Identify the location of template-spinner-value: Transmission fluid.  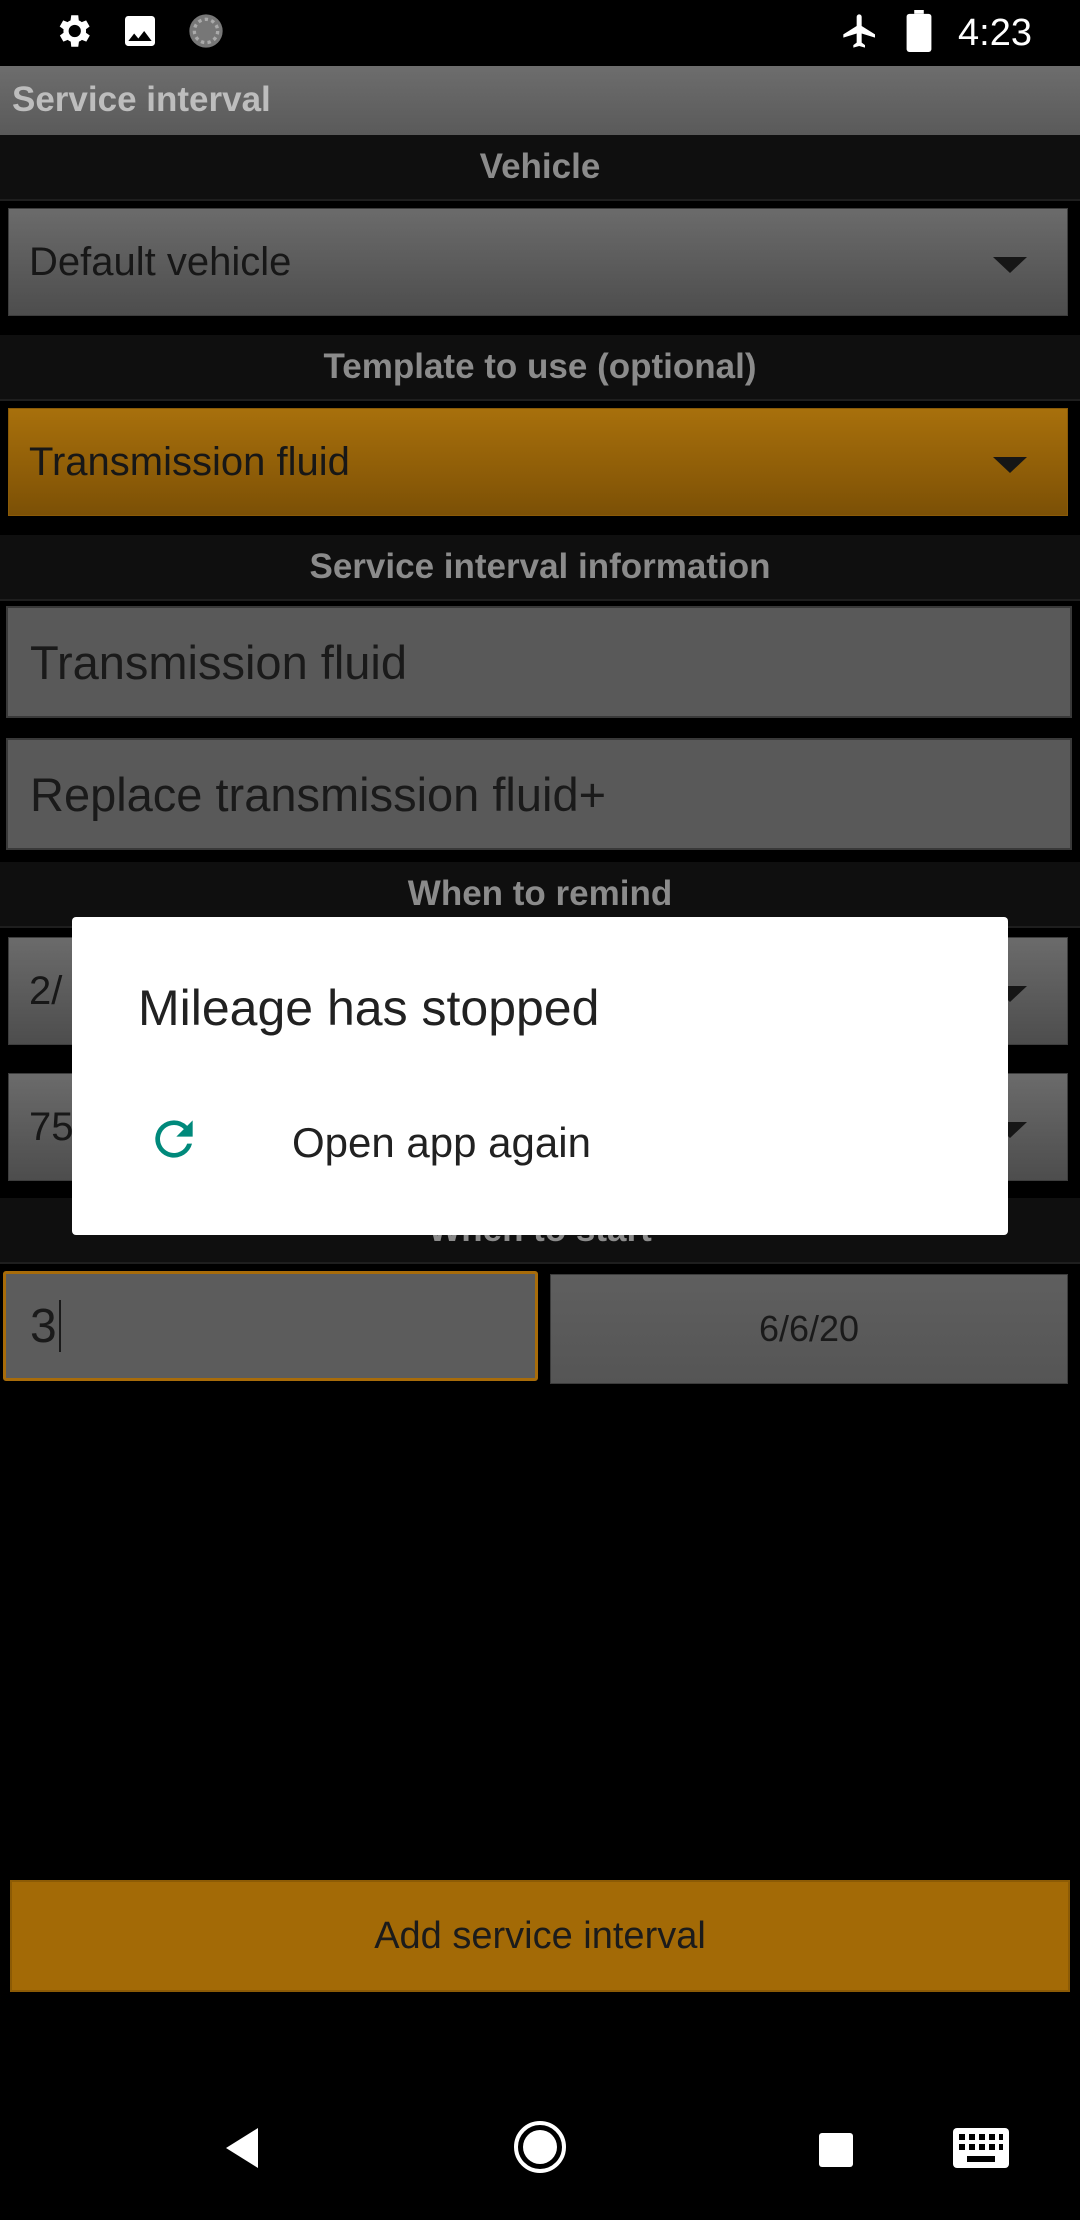
(189, 461).